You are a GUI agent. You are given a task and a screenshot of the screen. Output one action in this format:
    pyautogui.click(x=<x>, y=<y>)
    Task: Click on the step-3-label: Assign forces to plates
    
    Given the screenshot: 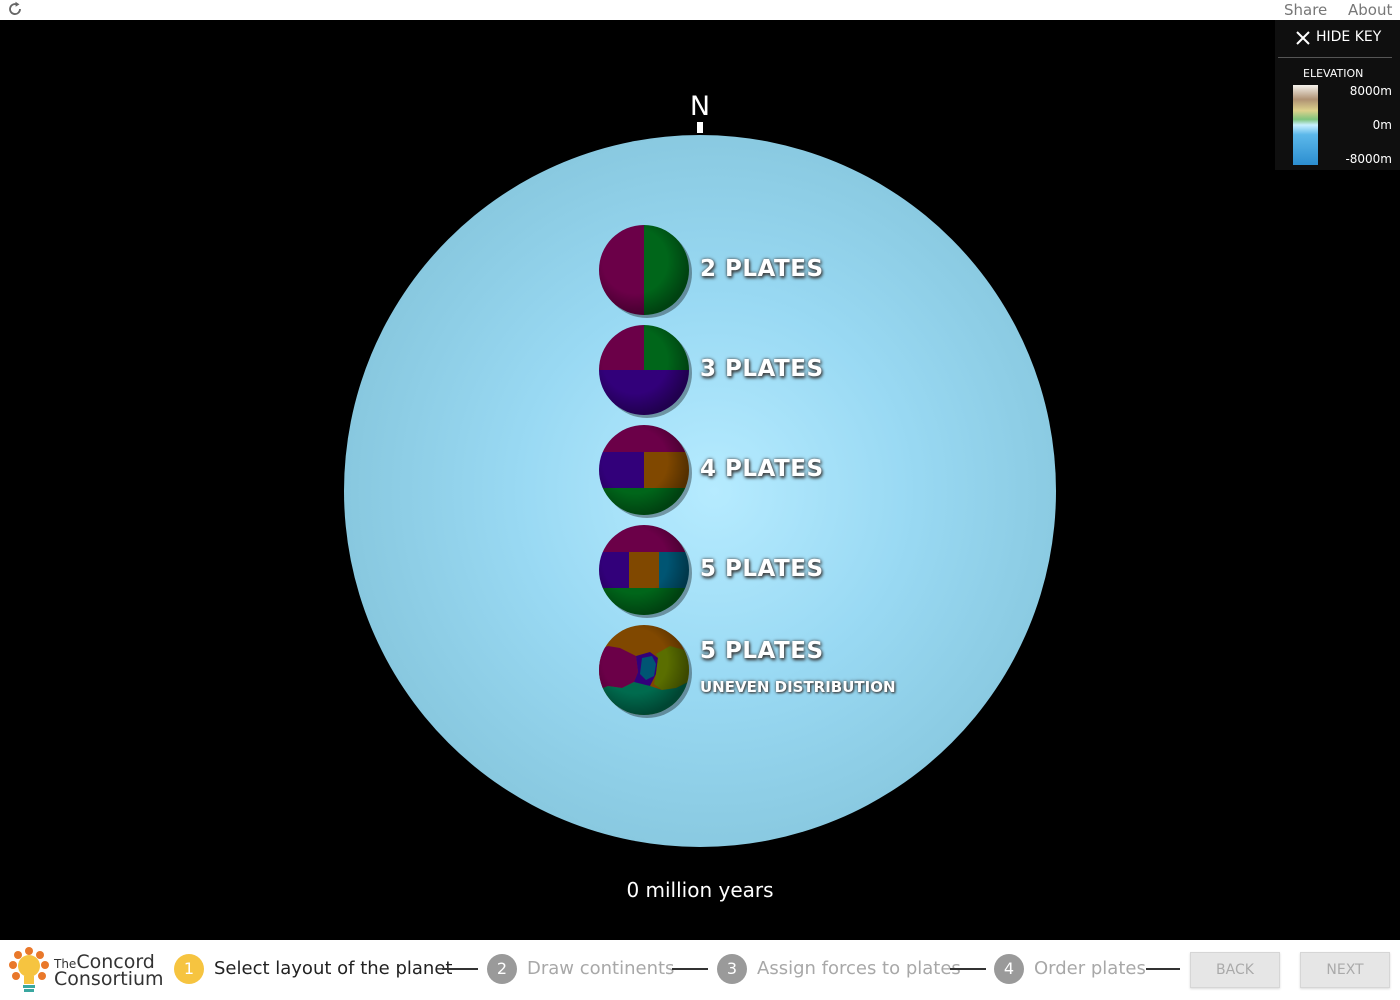 What is the action you would take?
    pyautogui.click(x=859, y=968)
    